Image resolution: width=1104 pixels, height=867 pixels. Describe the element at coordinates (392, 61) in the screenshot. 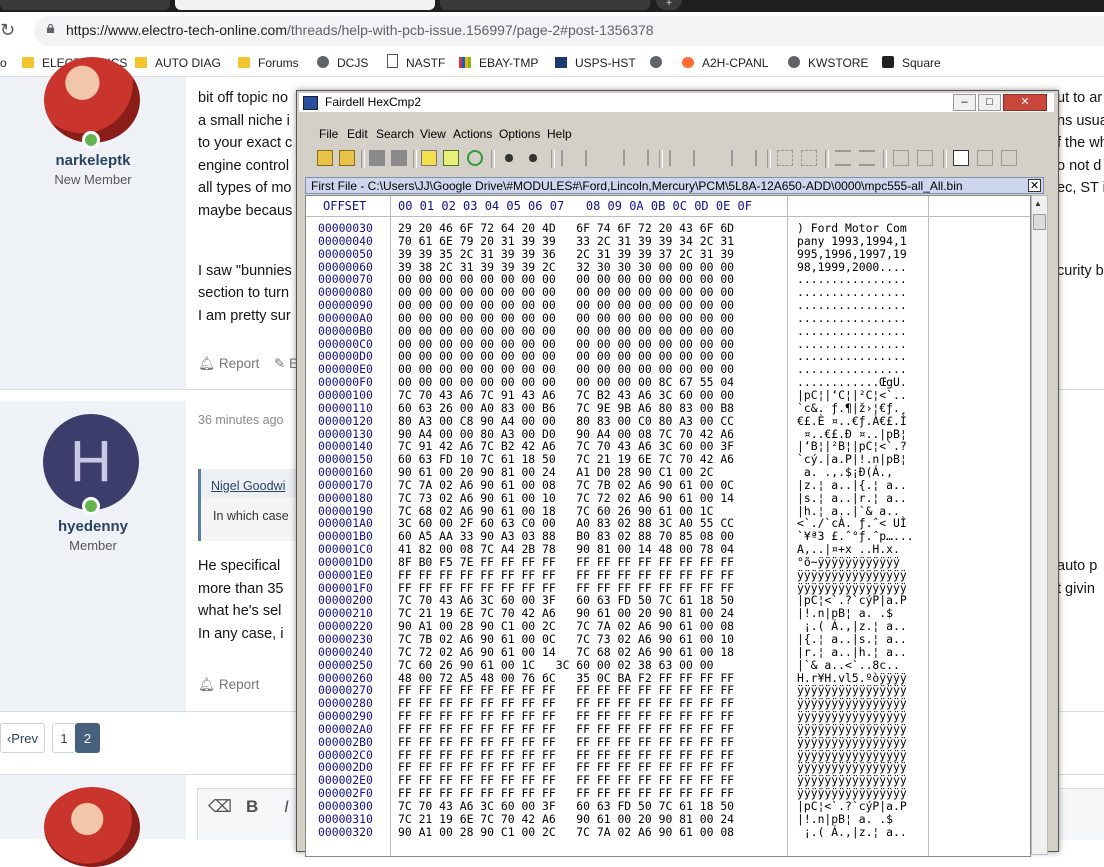

I see `document-icon` at that location.